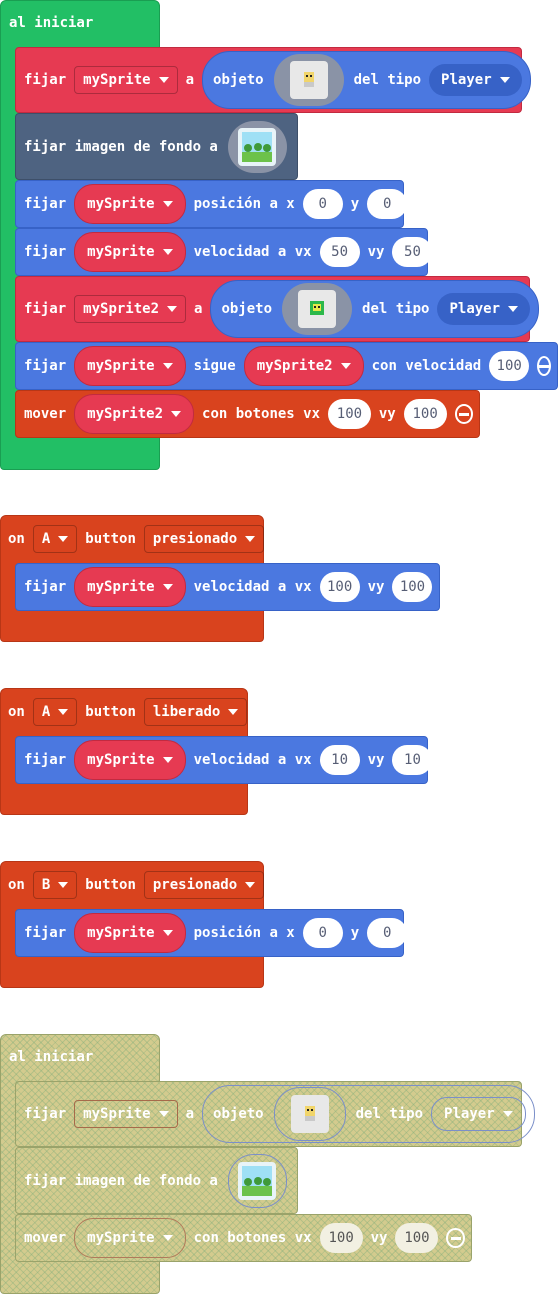 The height and width of the screenshot is (1294, 558). What do you see at coordinates (224, 252) in the screenshot?
I see `set-velocity-row: fijar mySprite velocidad a vx 50 vy 50` at bounding box center [224, 252].